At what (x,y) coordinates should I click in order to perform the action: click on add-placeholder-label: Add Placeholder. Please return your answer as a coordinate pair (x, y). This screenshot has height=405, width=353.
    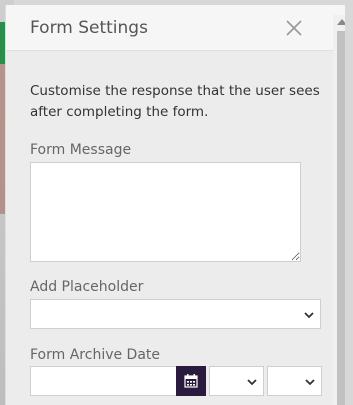
    Looking at the image, I should click on (87, 287).